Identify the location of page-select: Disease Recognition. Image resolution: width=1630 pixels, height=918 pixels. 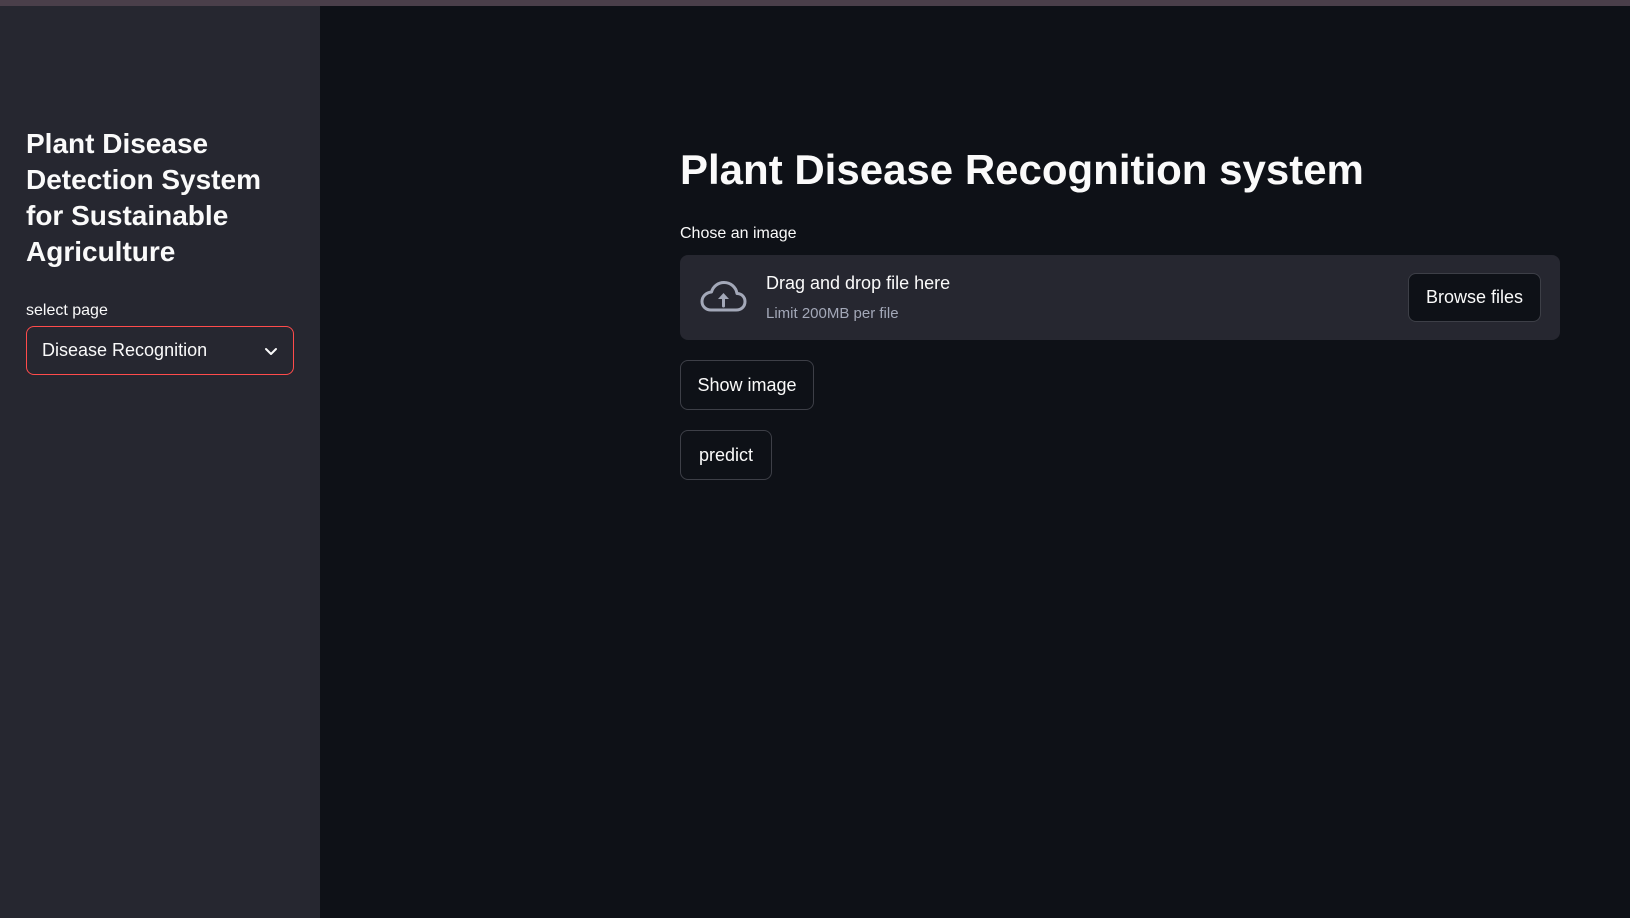
(160, 350).